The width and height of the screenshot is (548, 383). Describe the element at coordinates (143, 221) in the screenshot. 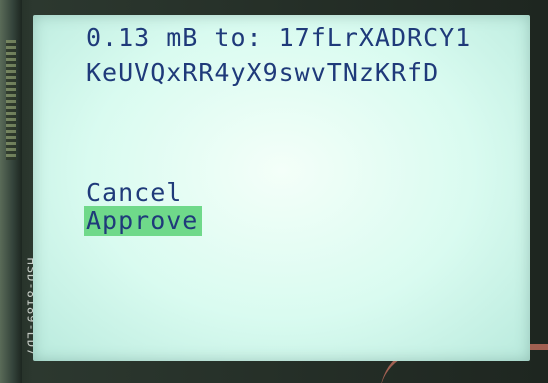

I see `approve-option: Approve` at that location.